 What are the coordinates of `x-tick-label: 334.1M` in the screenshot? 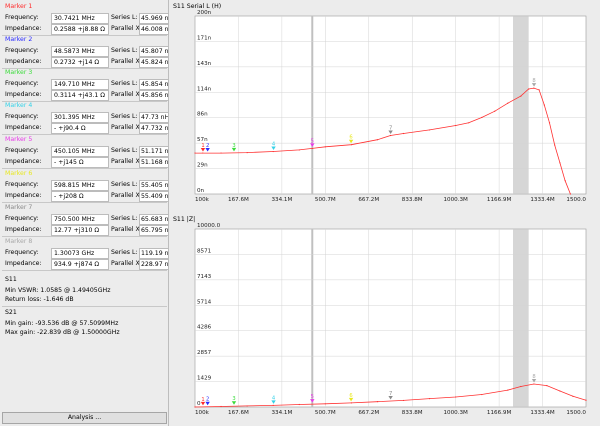 It's located at (281, 413).